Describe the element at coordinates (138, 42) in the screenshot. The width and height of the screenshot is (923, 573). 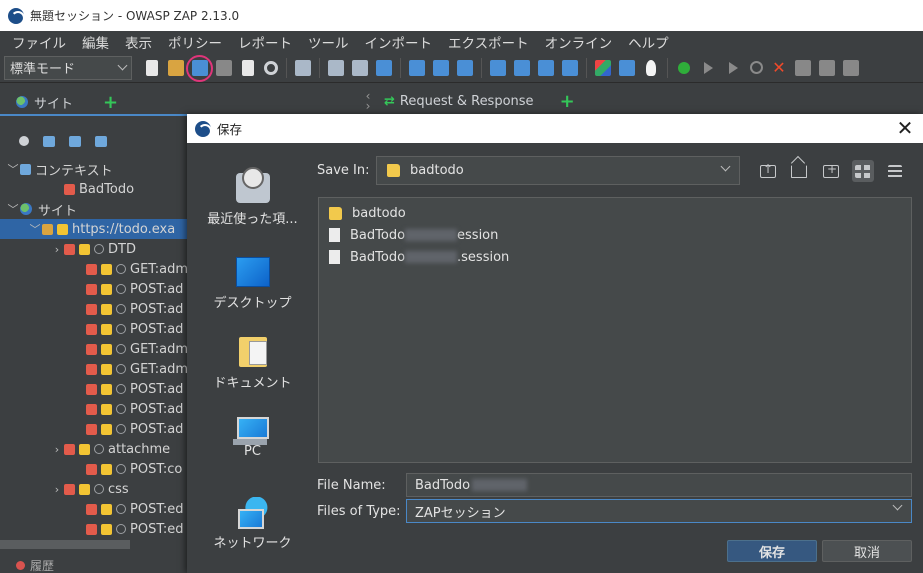
I see `menu-view: 表示` at that location.